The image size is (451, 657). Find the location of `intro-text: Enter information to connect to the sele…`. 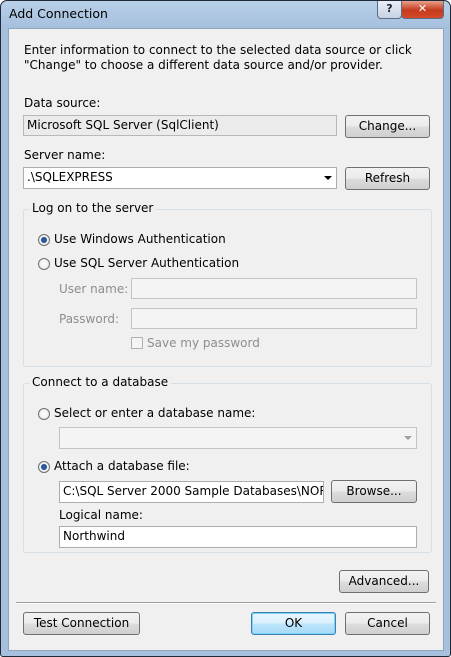

intro-text: Enter information to connect to the sele… is located at coordinates (218, 57).